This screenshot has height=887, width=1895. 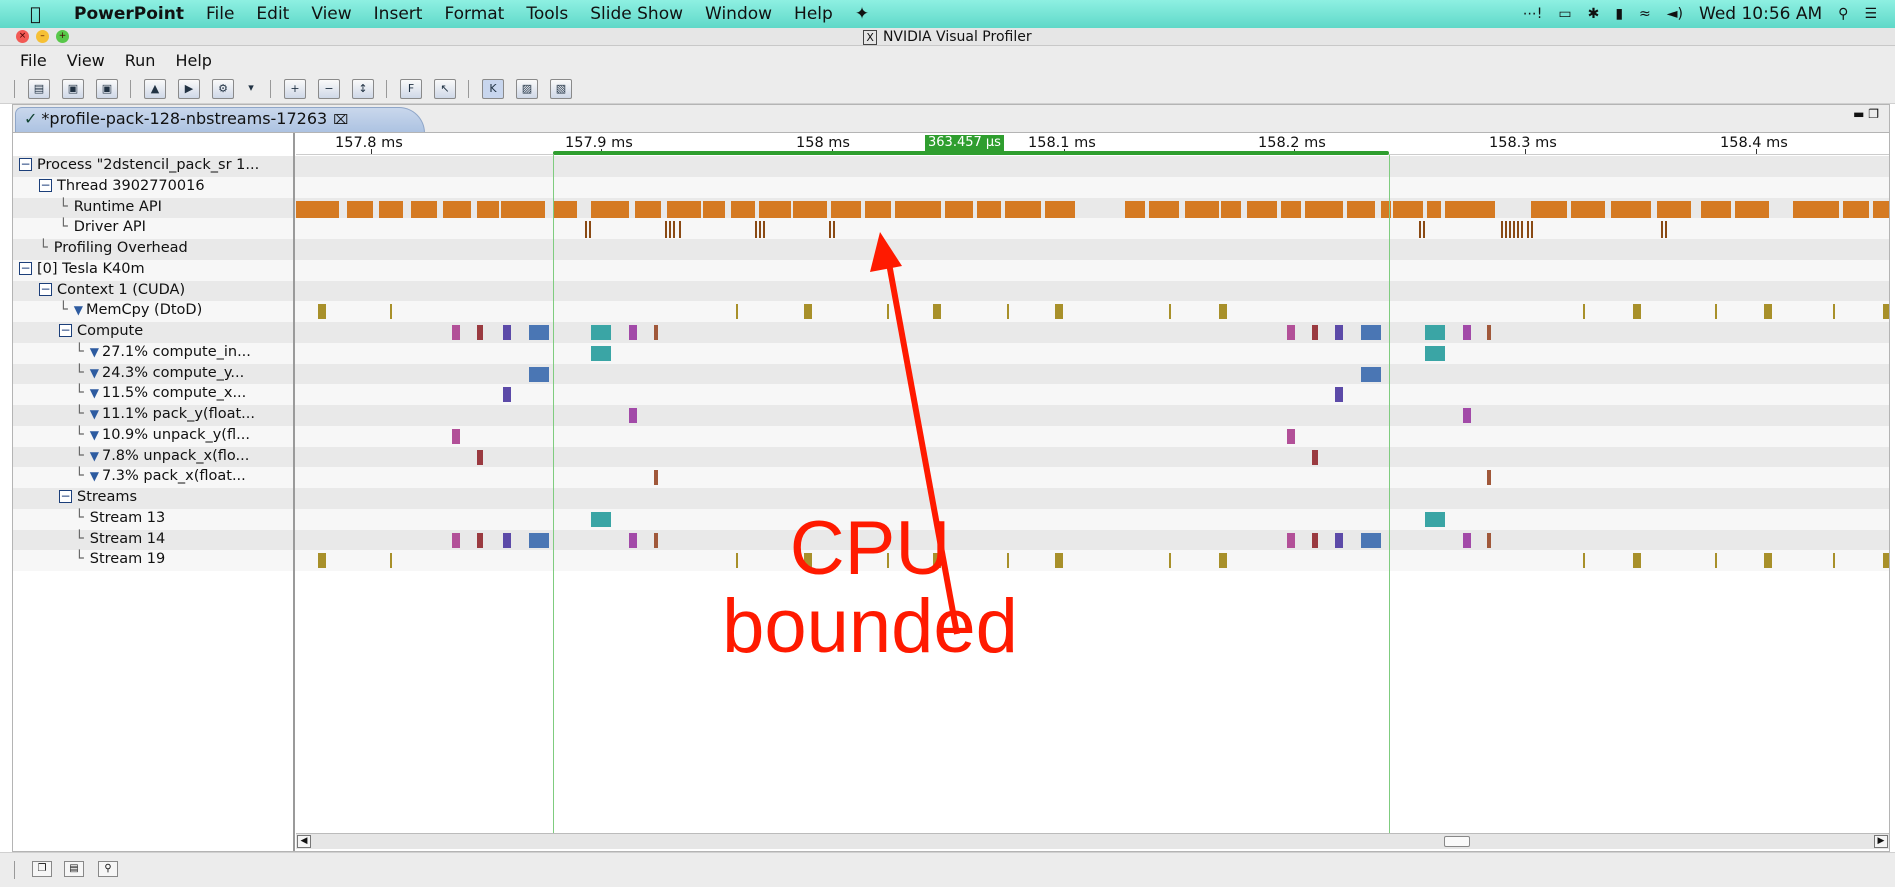 What do you see at coordinates (493, 89) in the screenshot?
I see `kernel-view-icon: K` at bounding box center [493, 89].